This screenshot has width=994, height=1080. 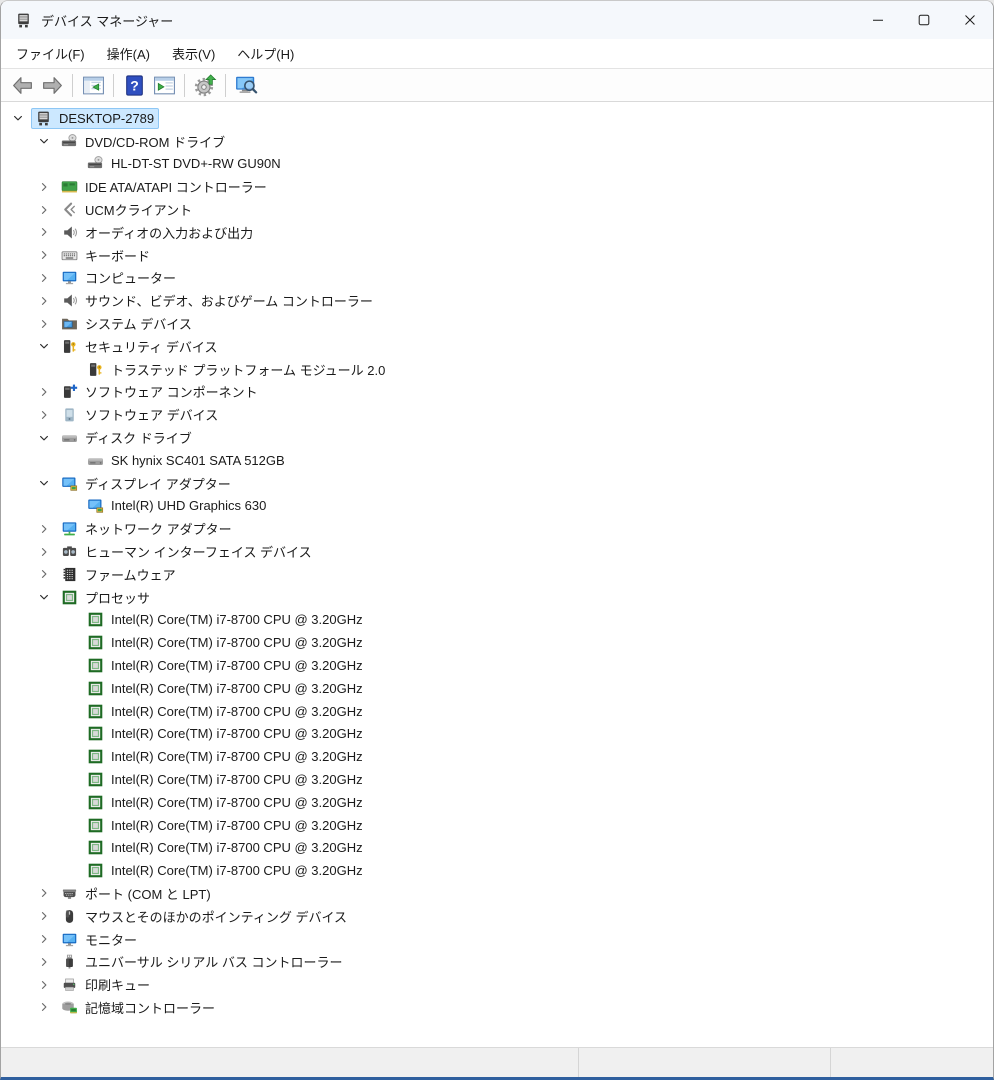 I want to click on close-button, so click(x=970, y=20).